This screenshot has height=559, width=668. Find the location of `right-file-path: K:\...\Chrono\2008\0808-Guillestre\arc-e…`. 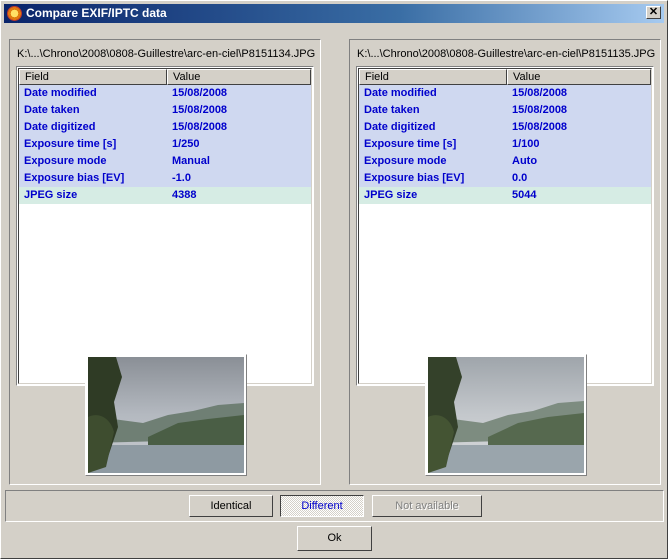

right-file-path: K:\...\Chrono\2008\0808-Guillestre\arc-e… is located at coordinates (506, 54).